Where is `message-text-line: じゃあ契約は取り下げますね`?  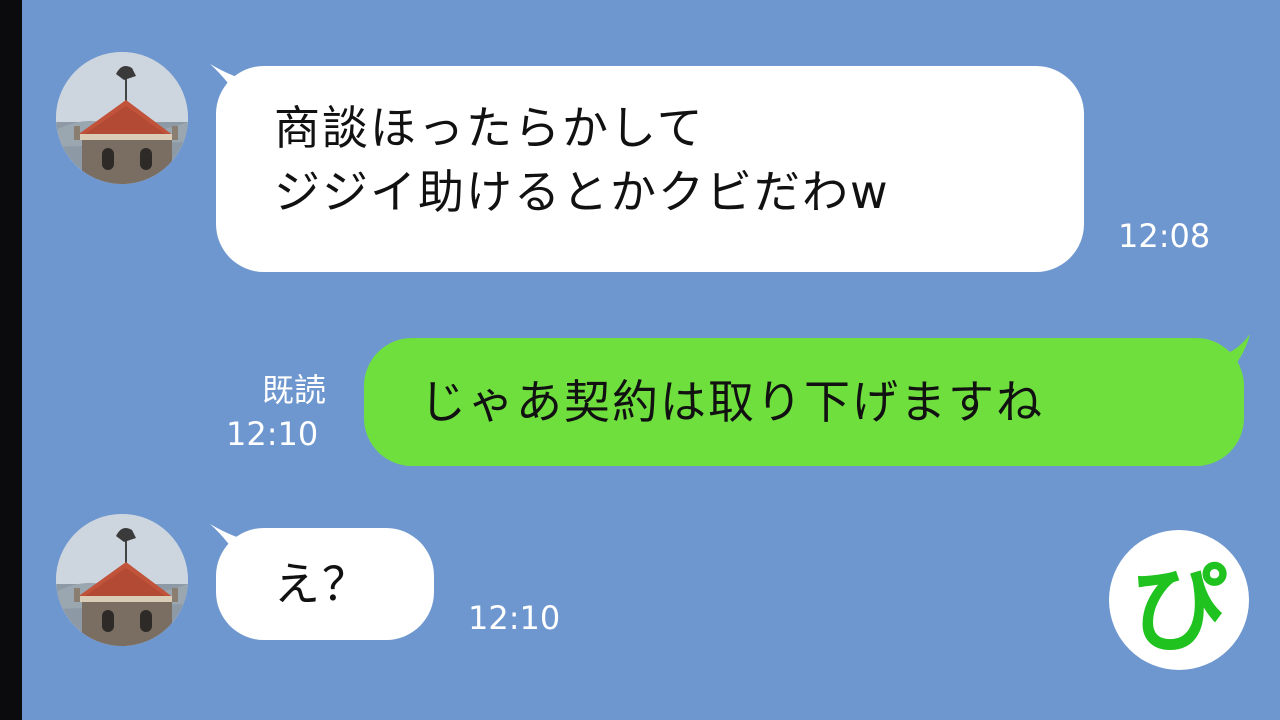
message-text-line: じゃあ契約は取り下げますね is located at coordinates (732, 402).